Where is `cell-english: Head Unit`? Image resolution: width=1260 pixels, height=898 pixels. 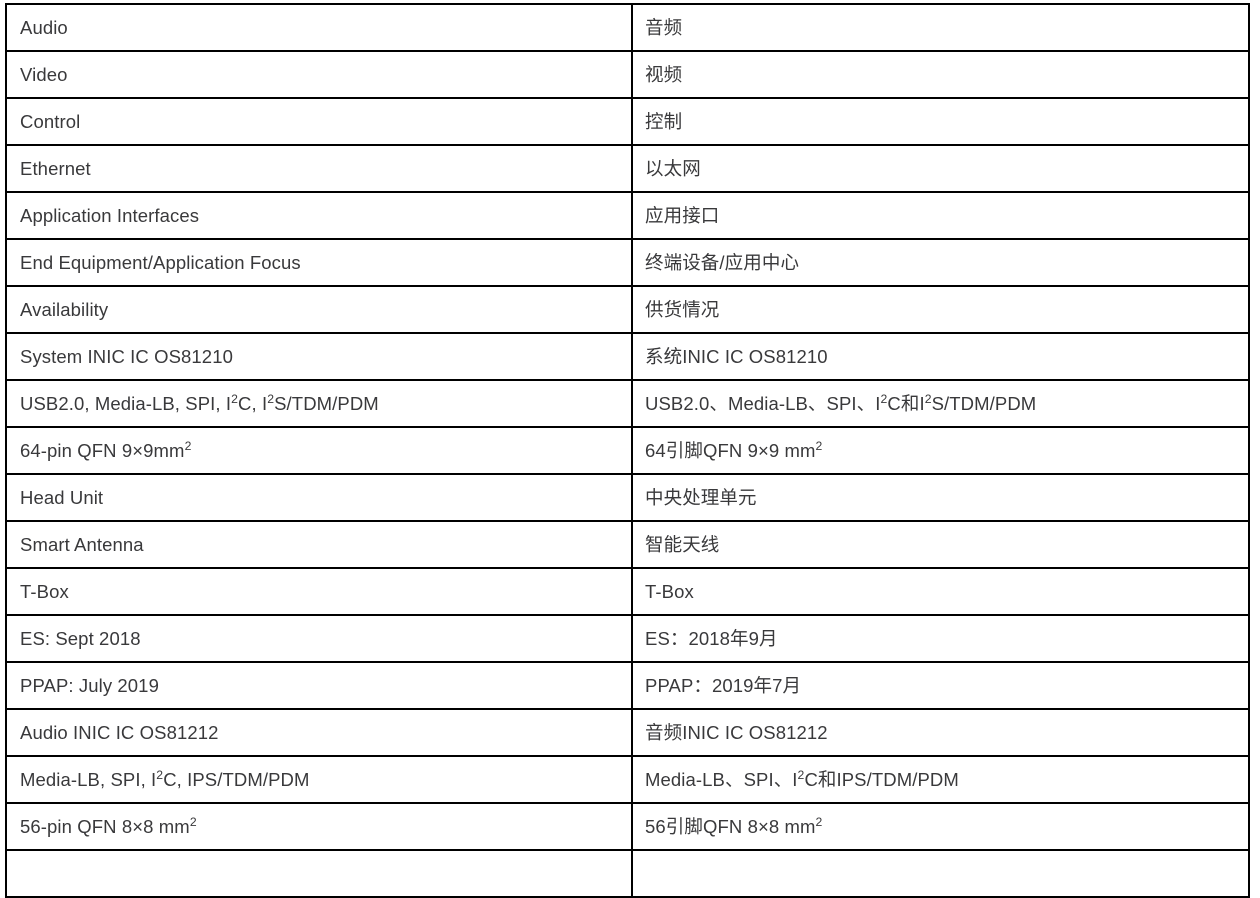 cell-english: Head Unit is located at coordinates (319, 497).